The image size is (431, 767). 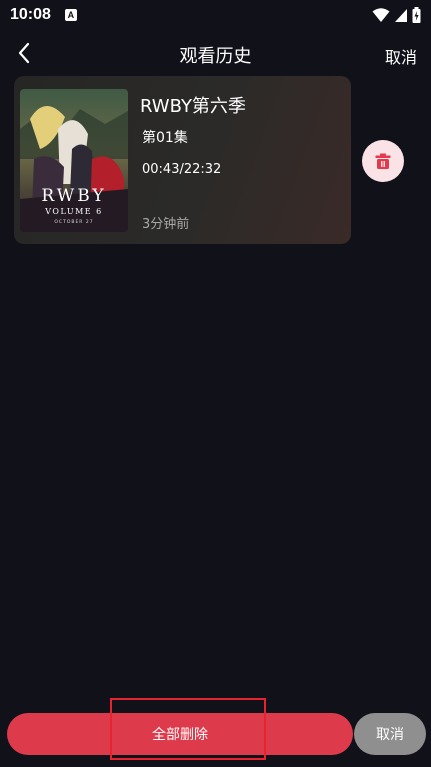 I want to click on delete-item-button, so click(x=383, y=161).